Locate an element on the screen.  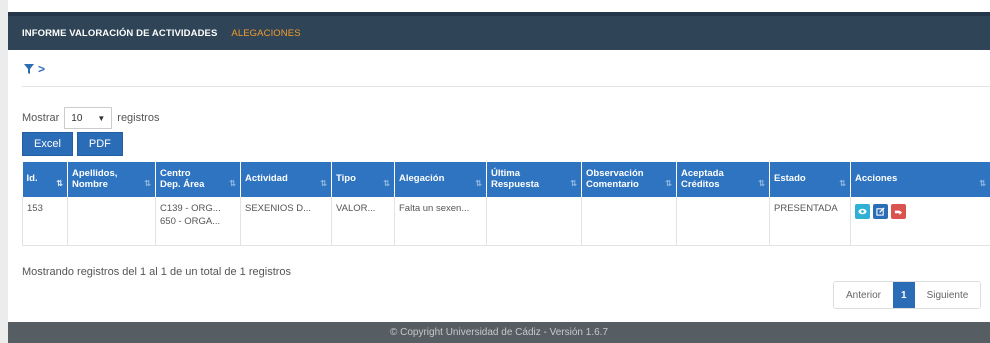
cell-respuesta is located at coordinates (534, 221).